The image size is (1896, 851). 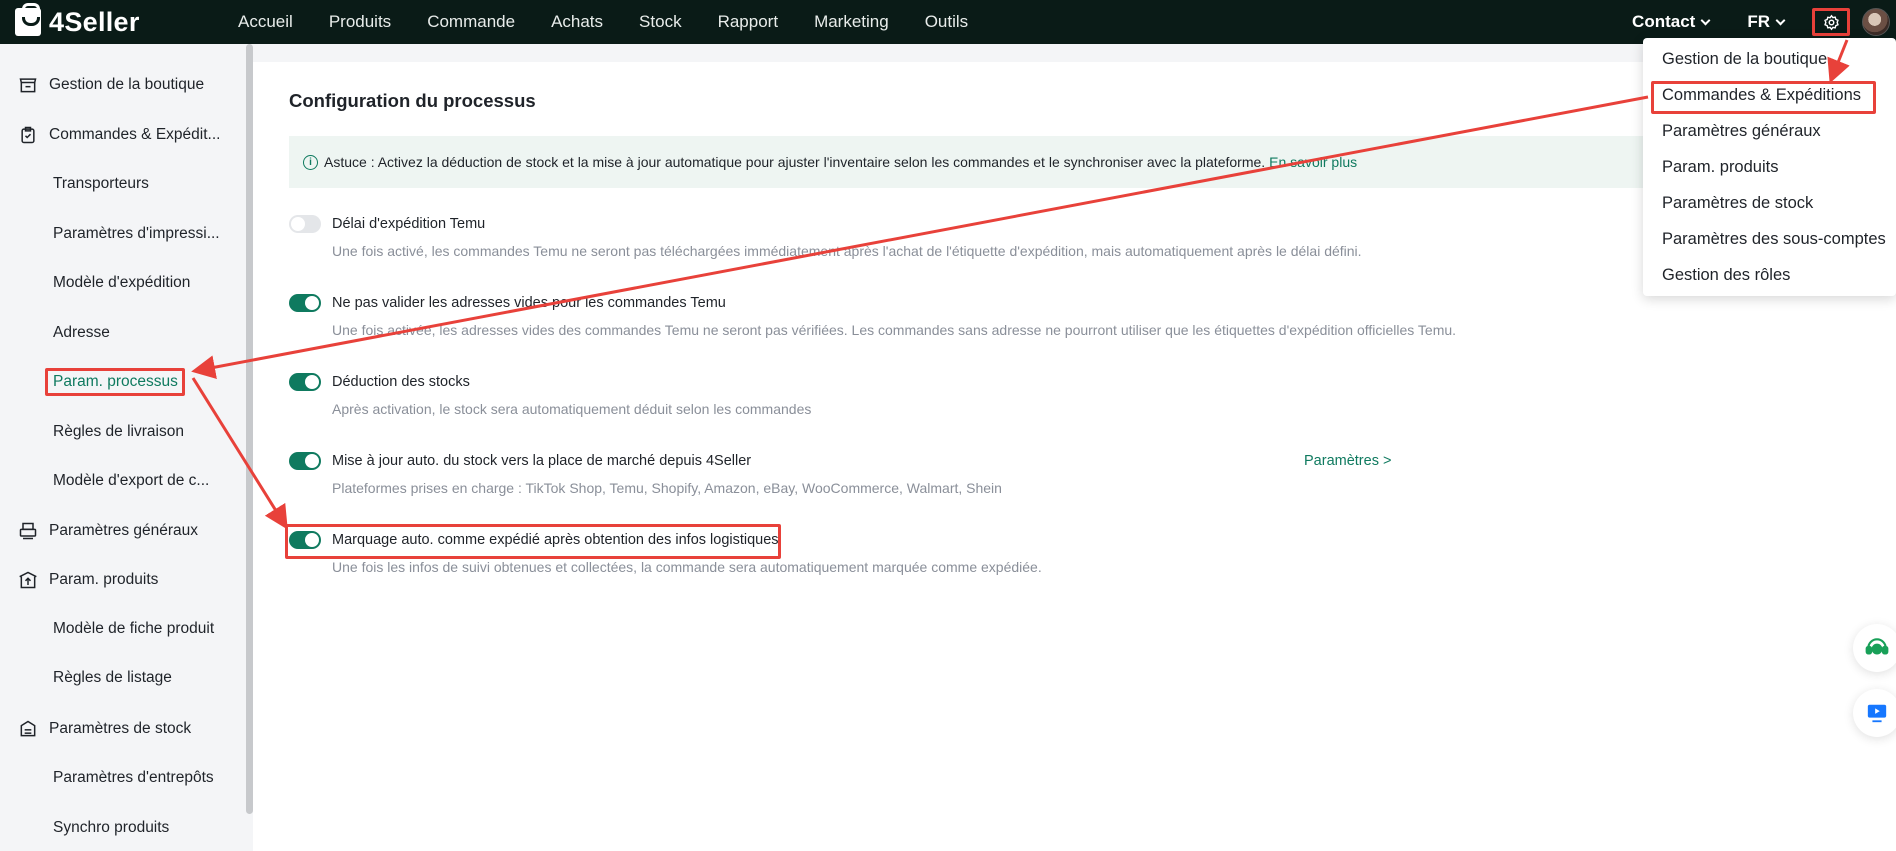 I want to click on dropdown-item-roles: Gestion des rôles, so click(x=1726, y=275).